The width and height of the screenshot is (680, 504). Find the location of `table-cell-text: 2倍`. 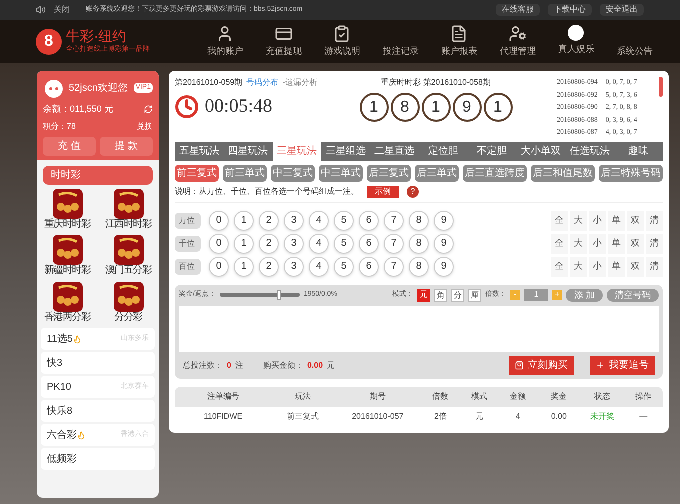

table-cell-text: 2倍 is located at coordinates (441, 417).